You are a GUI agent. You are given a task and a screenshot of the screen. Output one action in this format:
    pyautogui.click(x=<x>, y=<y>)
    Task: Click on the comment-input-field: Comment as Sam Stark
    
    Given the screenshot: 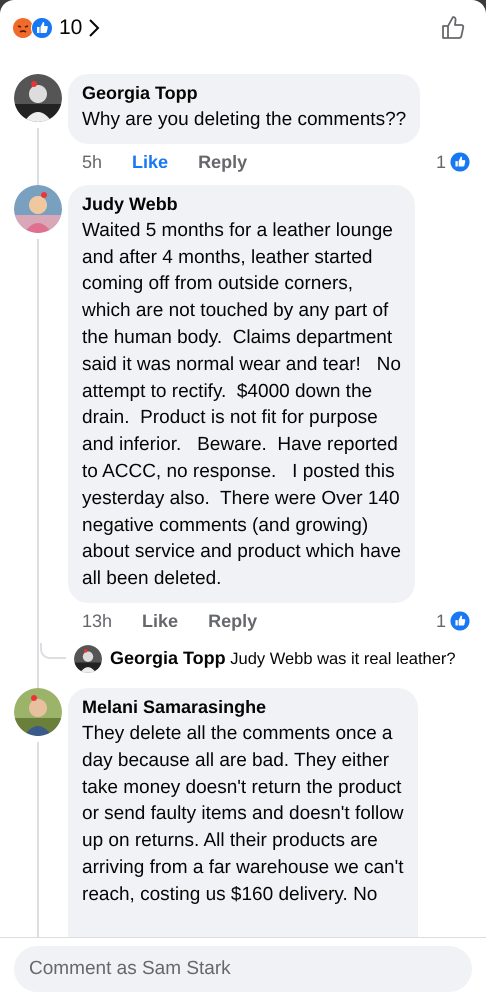 What is the action you would take?
    pyautogui.click(x=243, y=969)
    